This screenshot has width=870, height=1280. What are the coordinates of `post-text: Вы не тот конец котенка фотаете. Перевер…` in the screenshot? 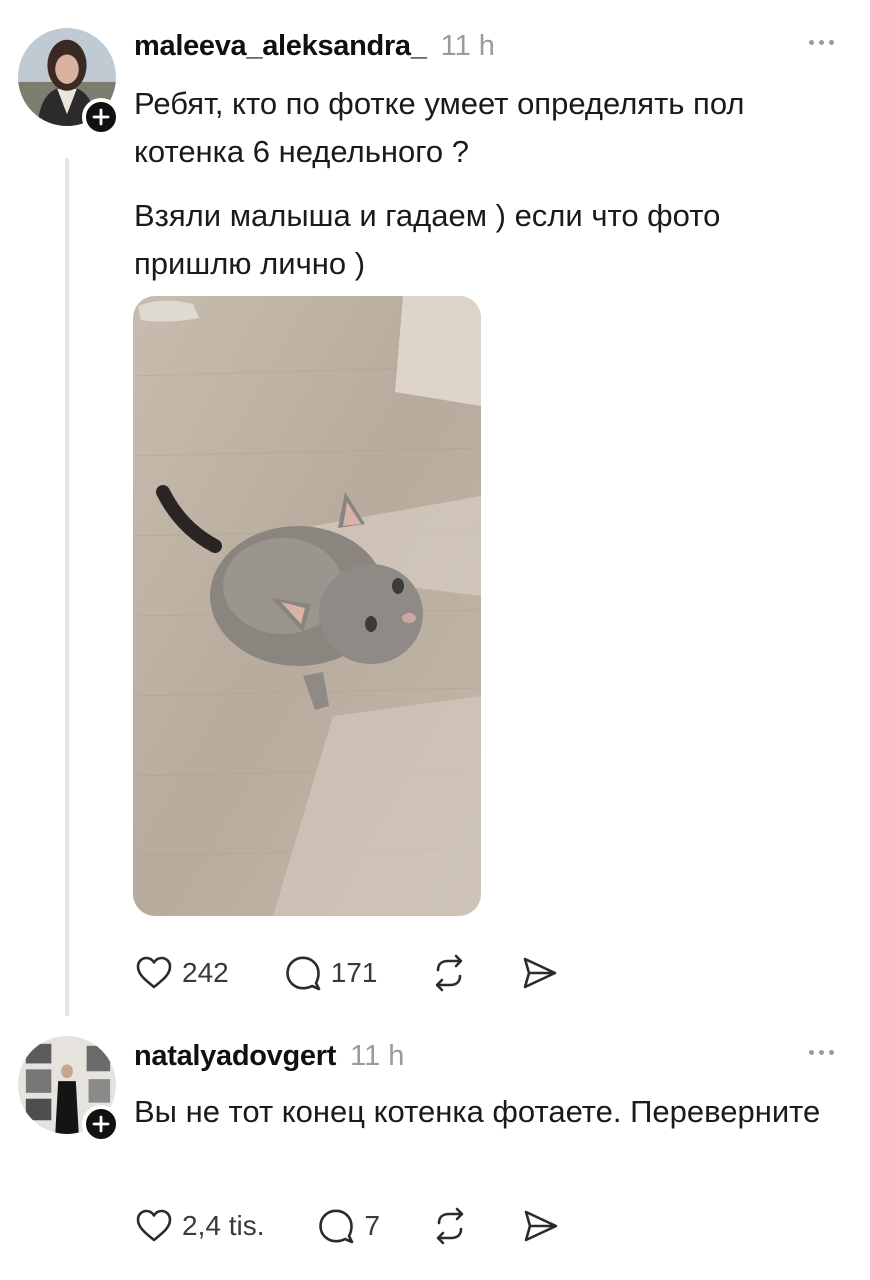 It's located at (477, 1111).